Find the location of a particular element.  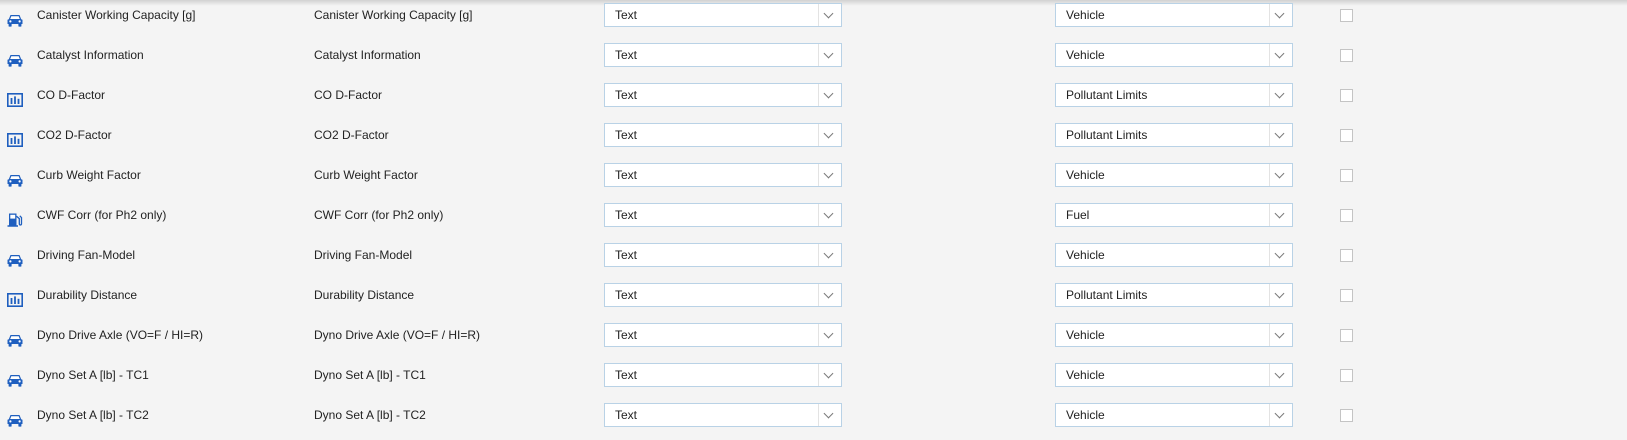

attribute-label: Dyno Set A [lb] - TC2 is located at coordinates (370, 415).